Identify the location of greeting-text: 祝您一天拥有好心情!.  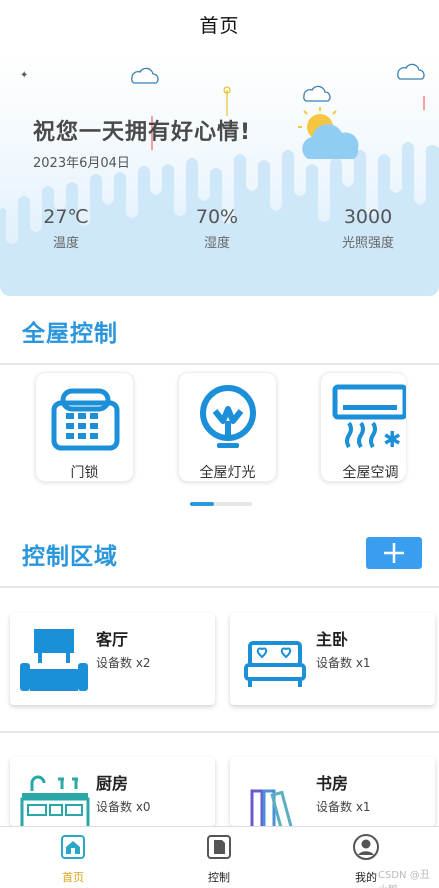
(142, 132).